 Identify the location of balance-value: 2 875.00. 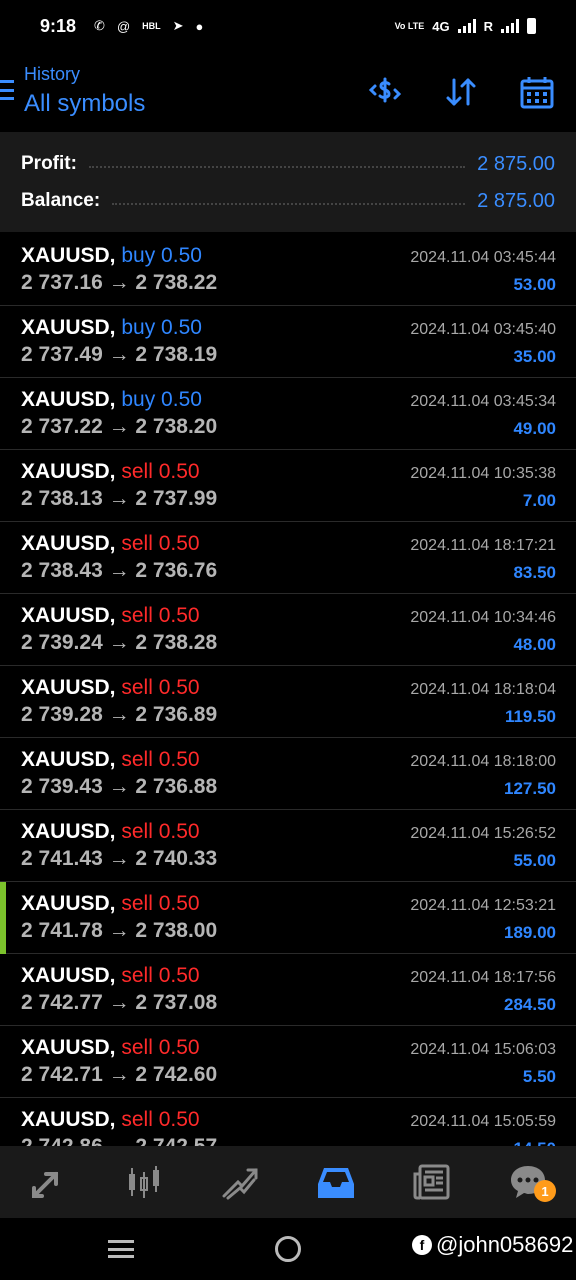
(516, 200).